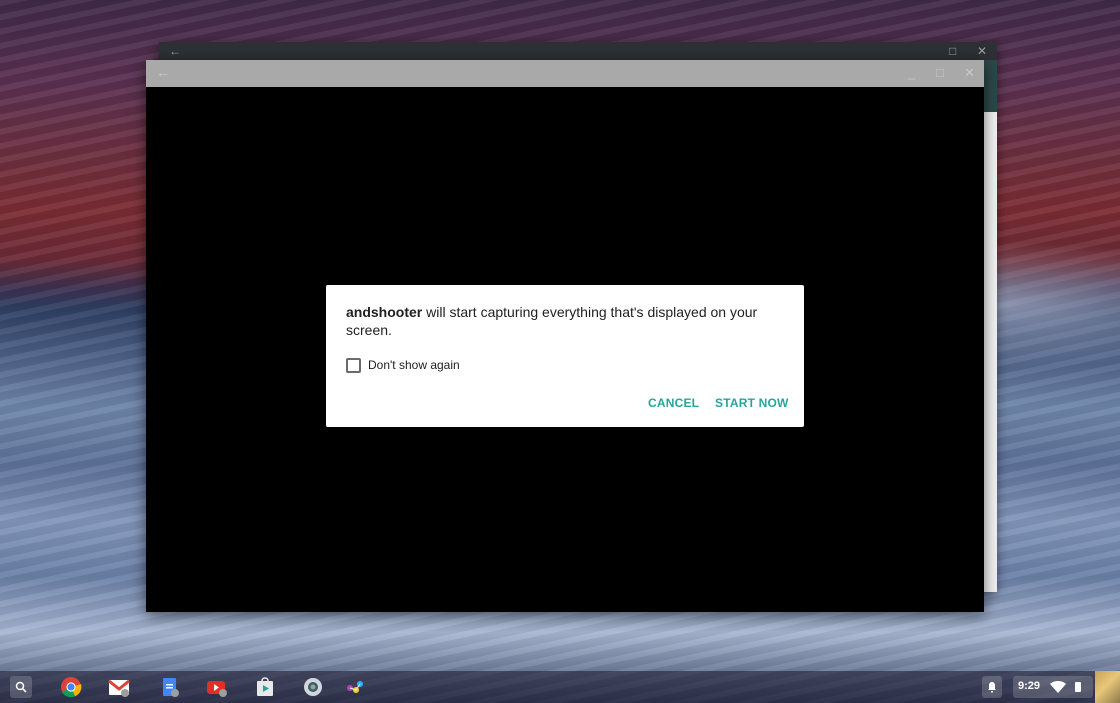 This screenshot has height=703, width=1120. I want to click on minimize-icon: _, so click(911, 72).